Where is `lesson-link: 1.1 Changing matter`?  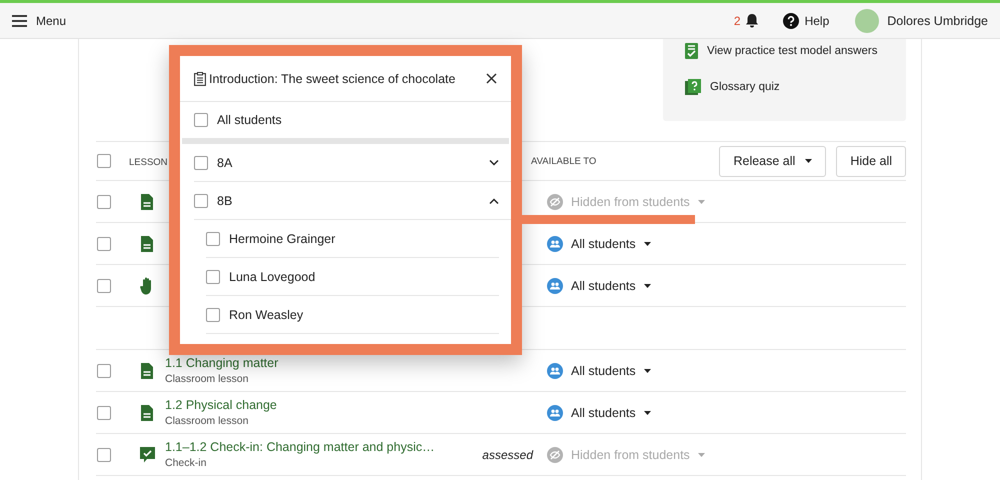
lesson-link: 1.1 Changing matter is located at coordinates (313, 363).